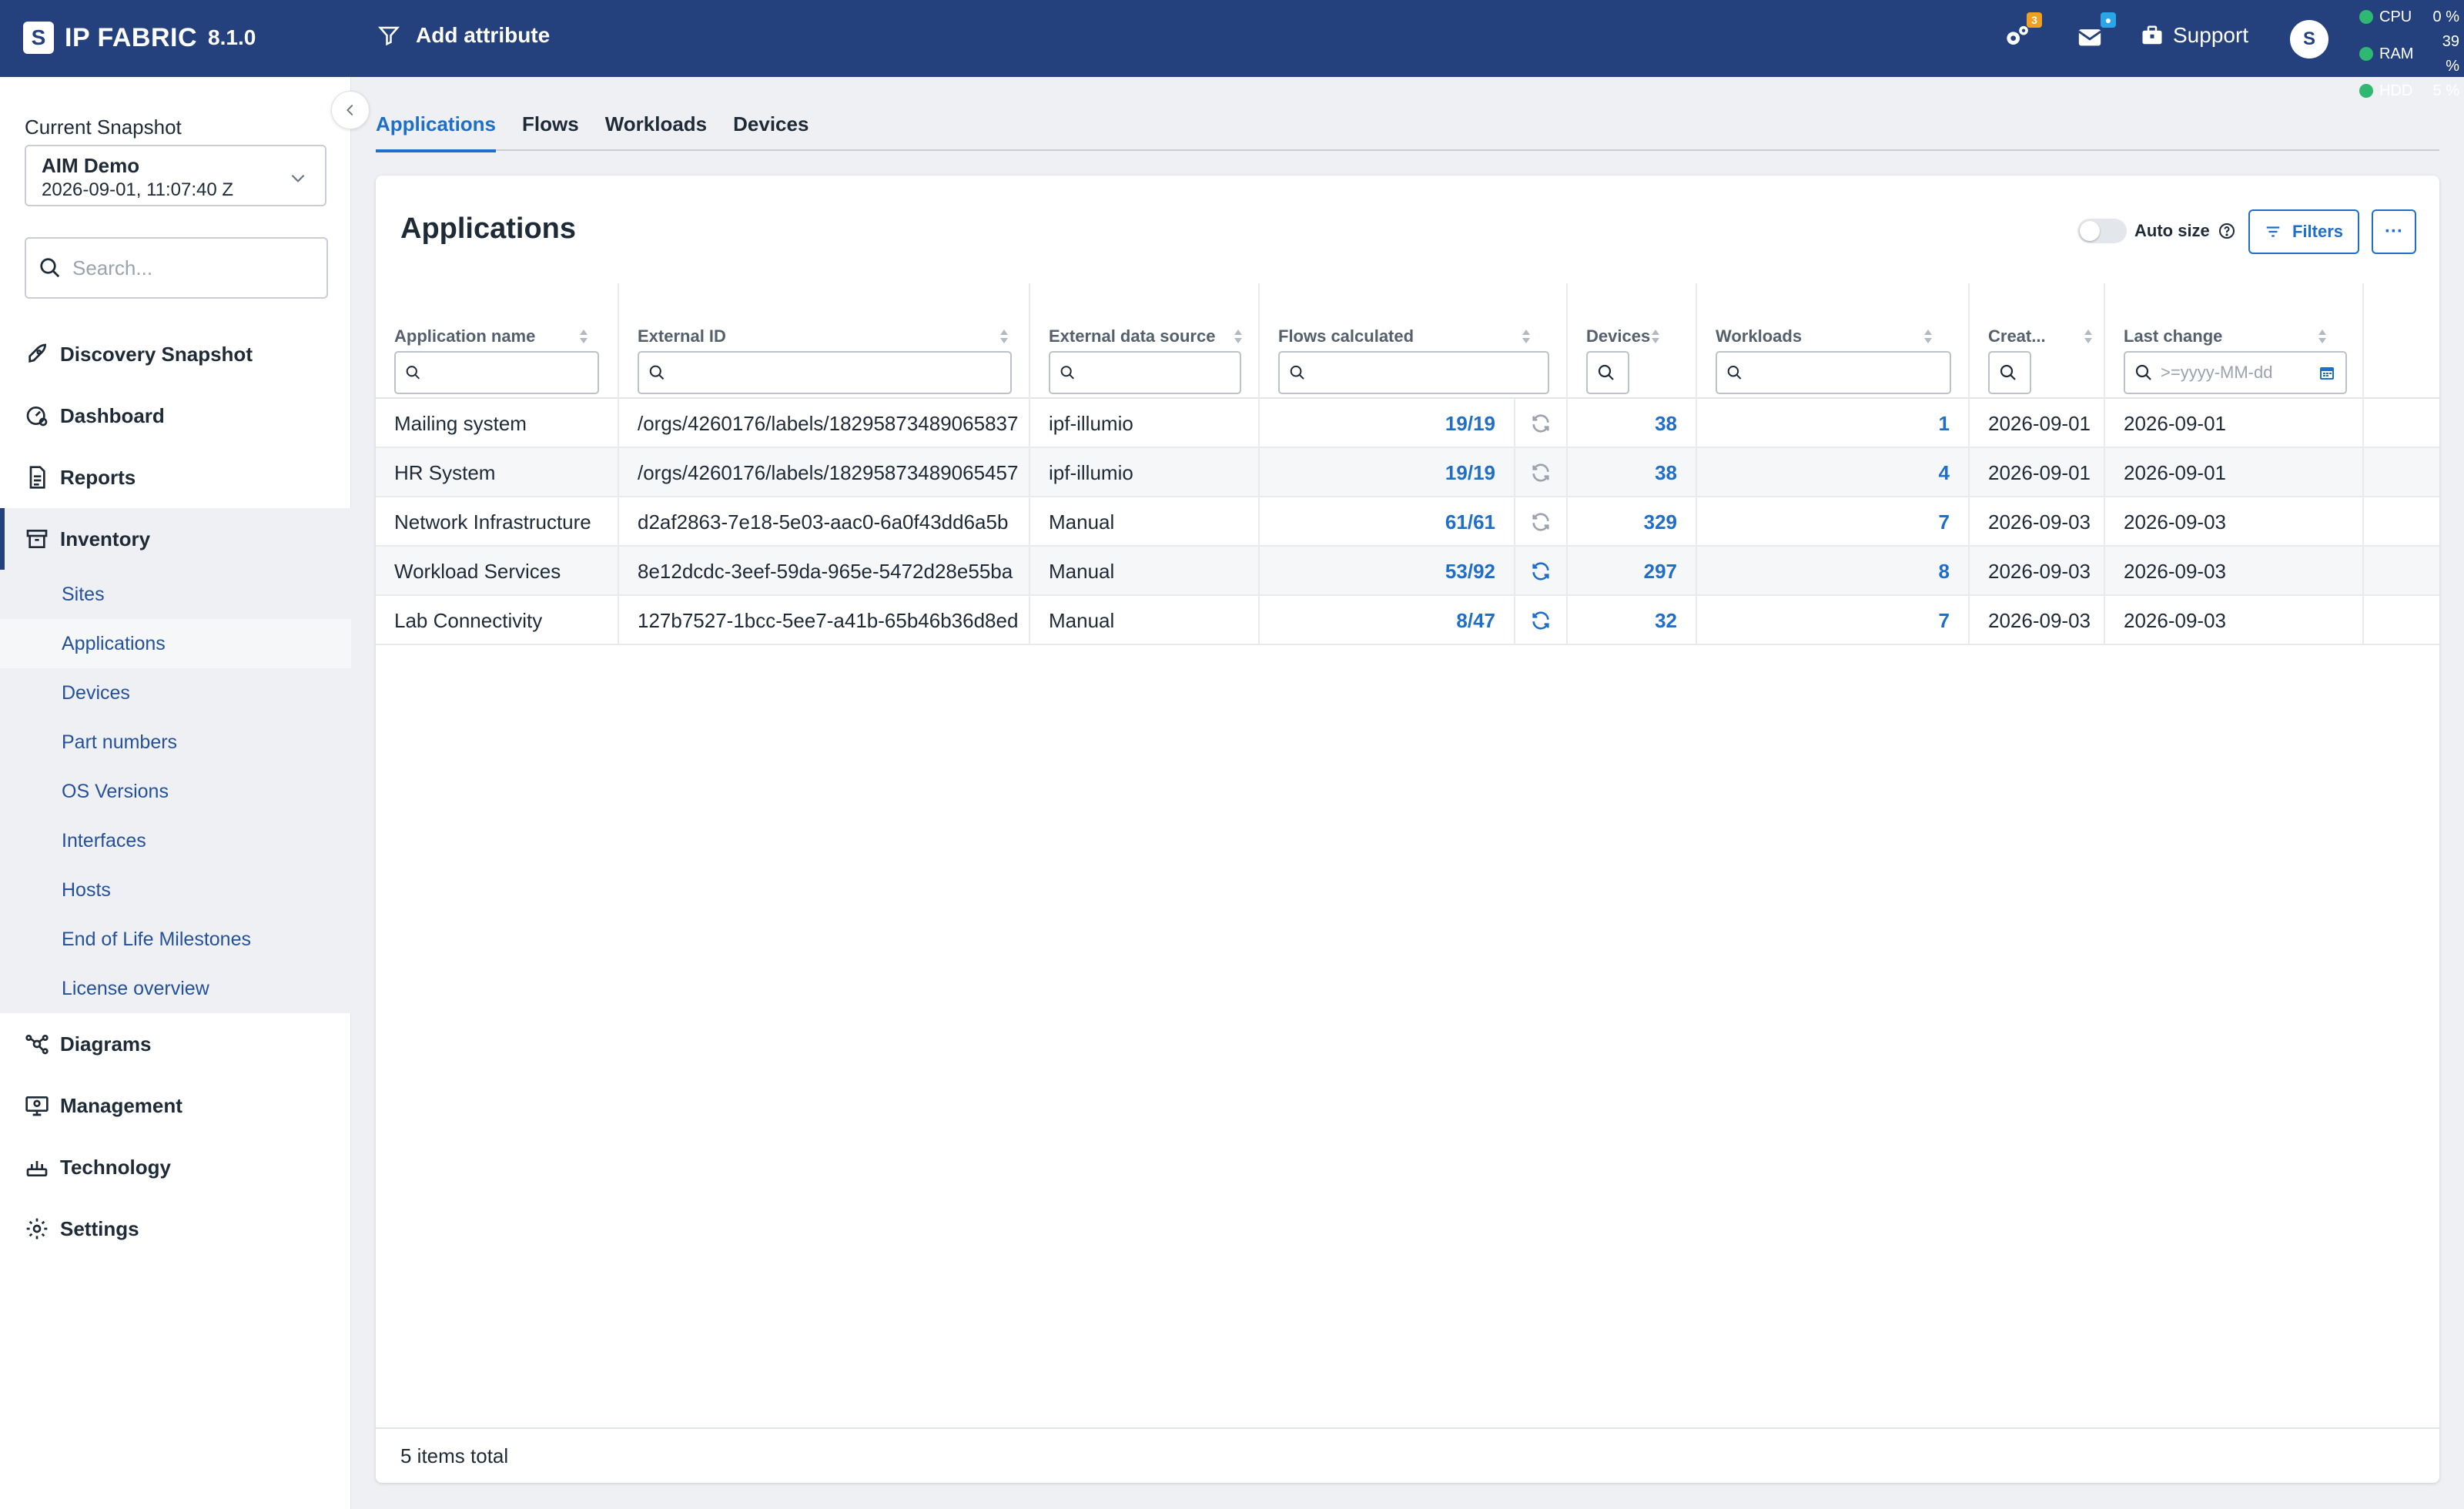  I want to click on cell-devices: 297, so click(1631, 571).